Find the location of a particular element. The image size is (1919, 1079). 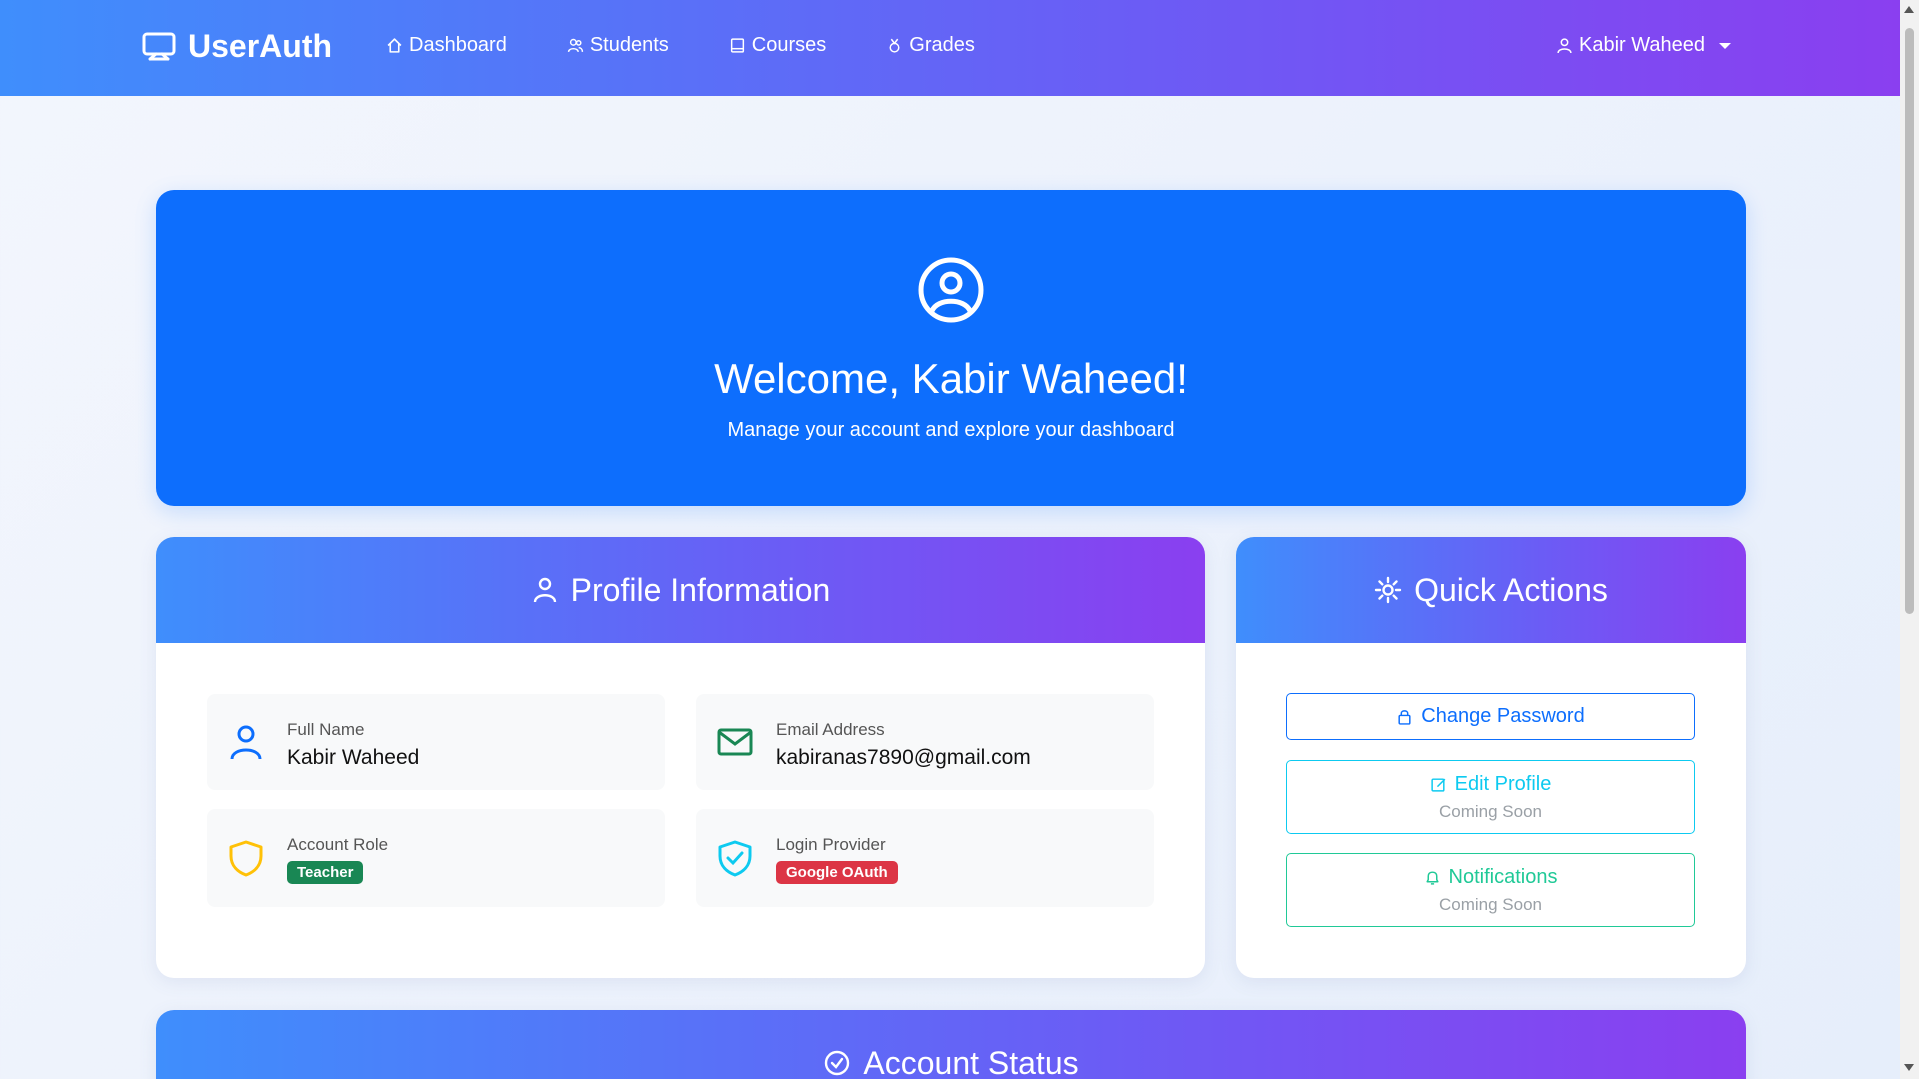

quick-actions-header: Quick Actions is located at coordinates (1491, 590).